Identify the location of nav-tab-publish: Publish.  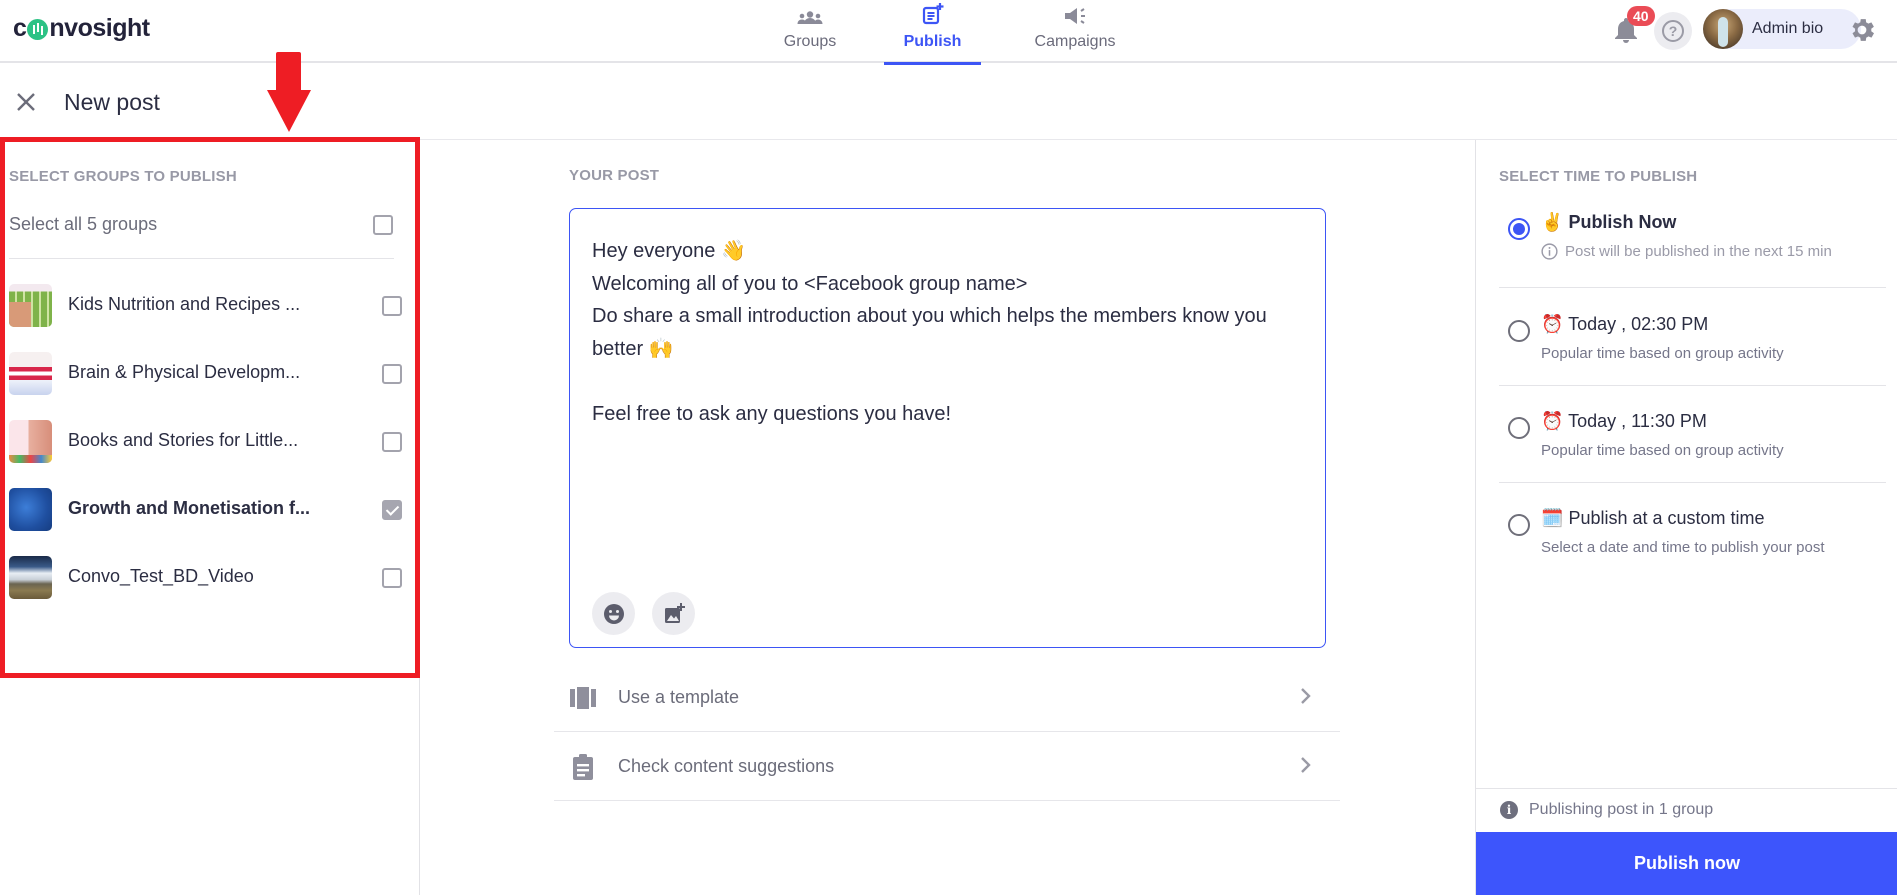
(932, 32).